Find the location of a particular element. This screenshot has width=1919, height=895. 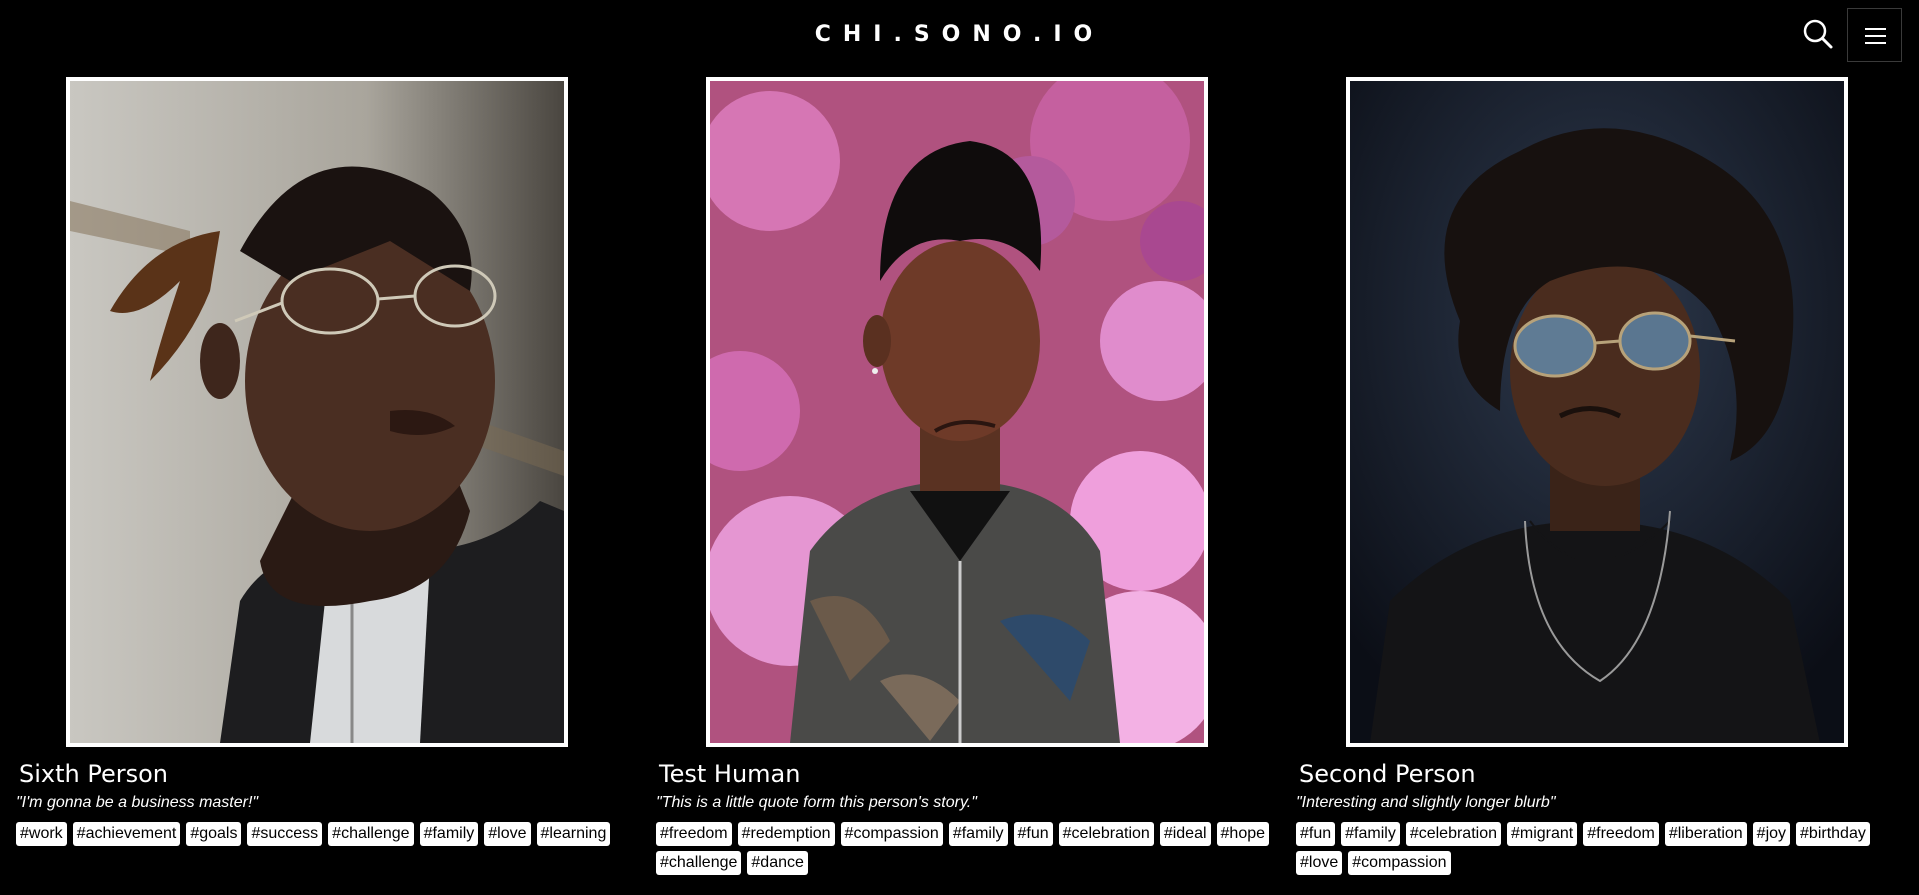

hashtag: #dance is located at coordinates (777, 863).